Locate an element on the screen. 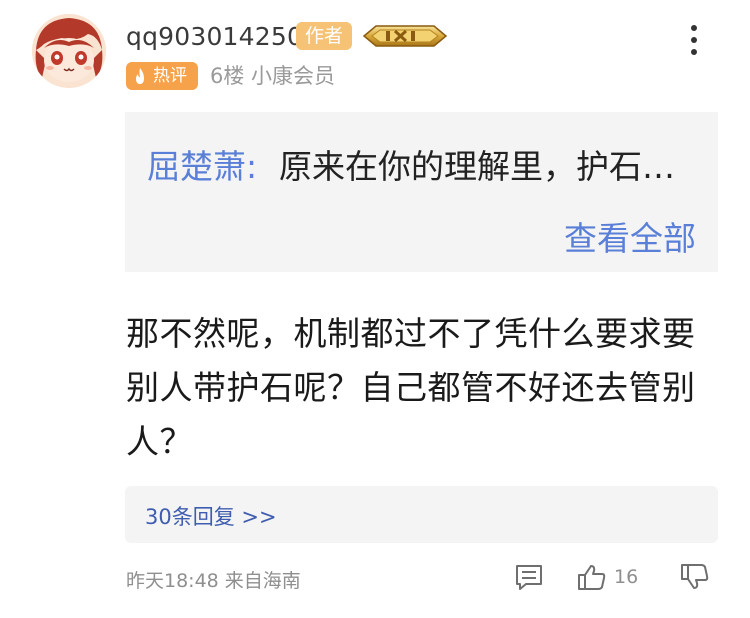 The image size is (750, 618). avatar-image is located at coordinates (69, 51).